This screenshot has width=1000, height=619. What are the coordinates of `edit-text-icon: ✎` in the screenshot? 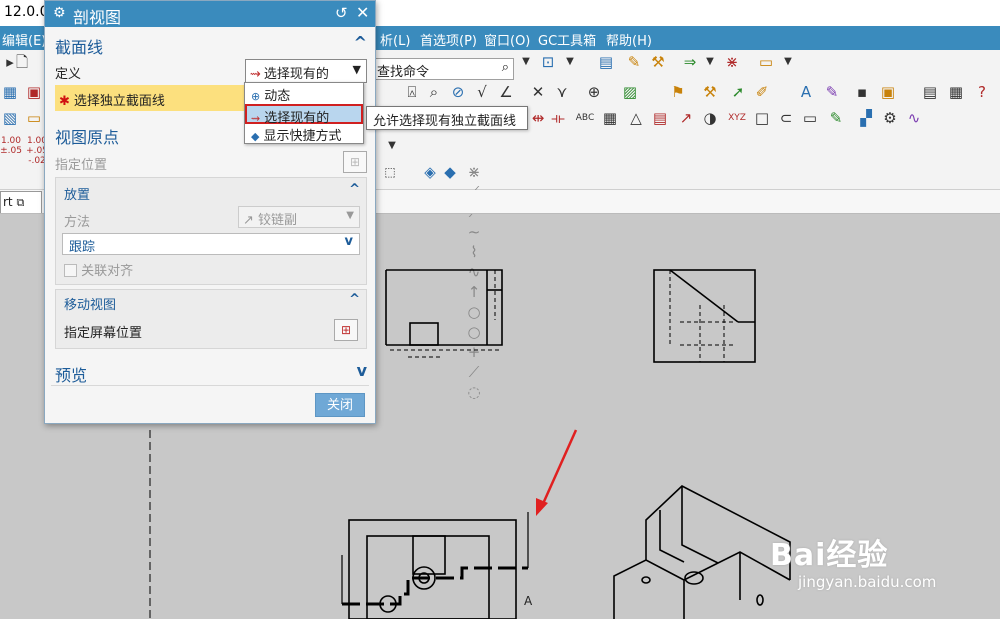 It's located at (832, 92).